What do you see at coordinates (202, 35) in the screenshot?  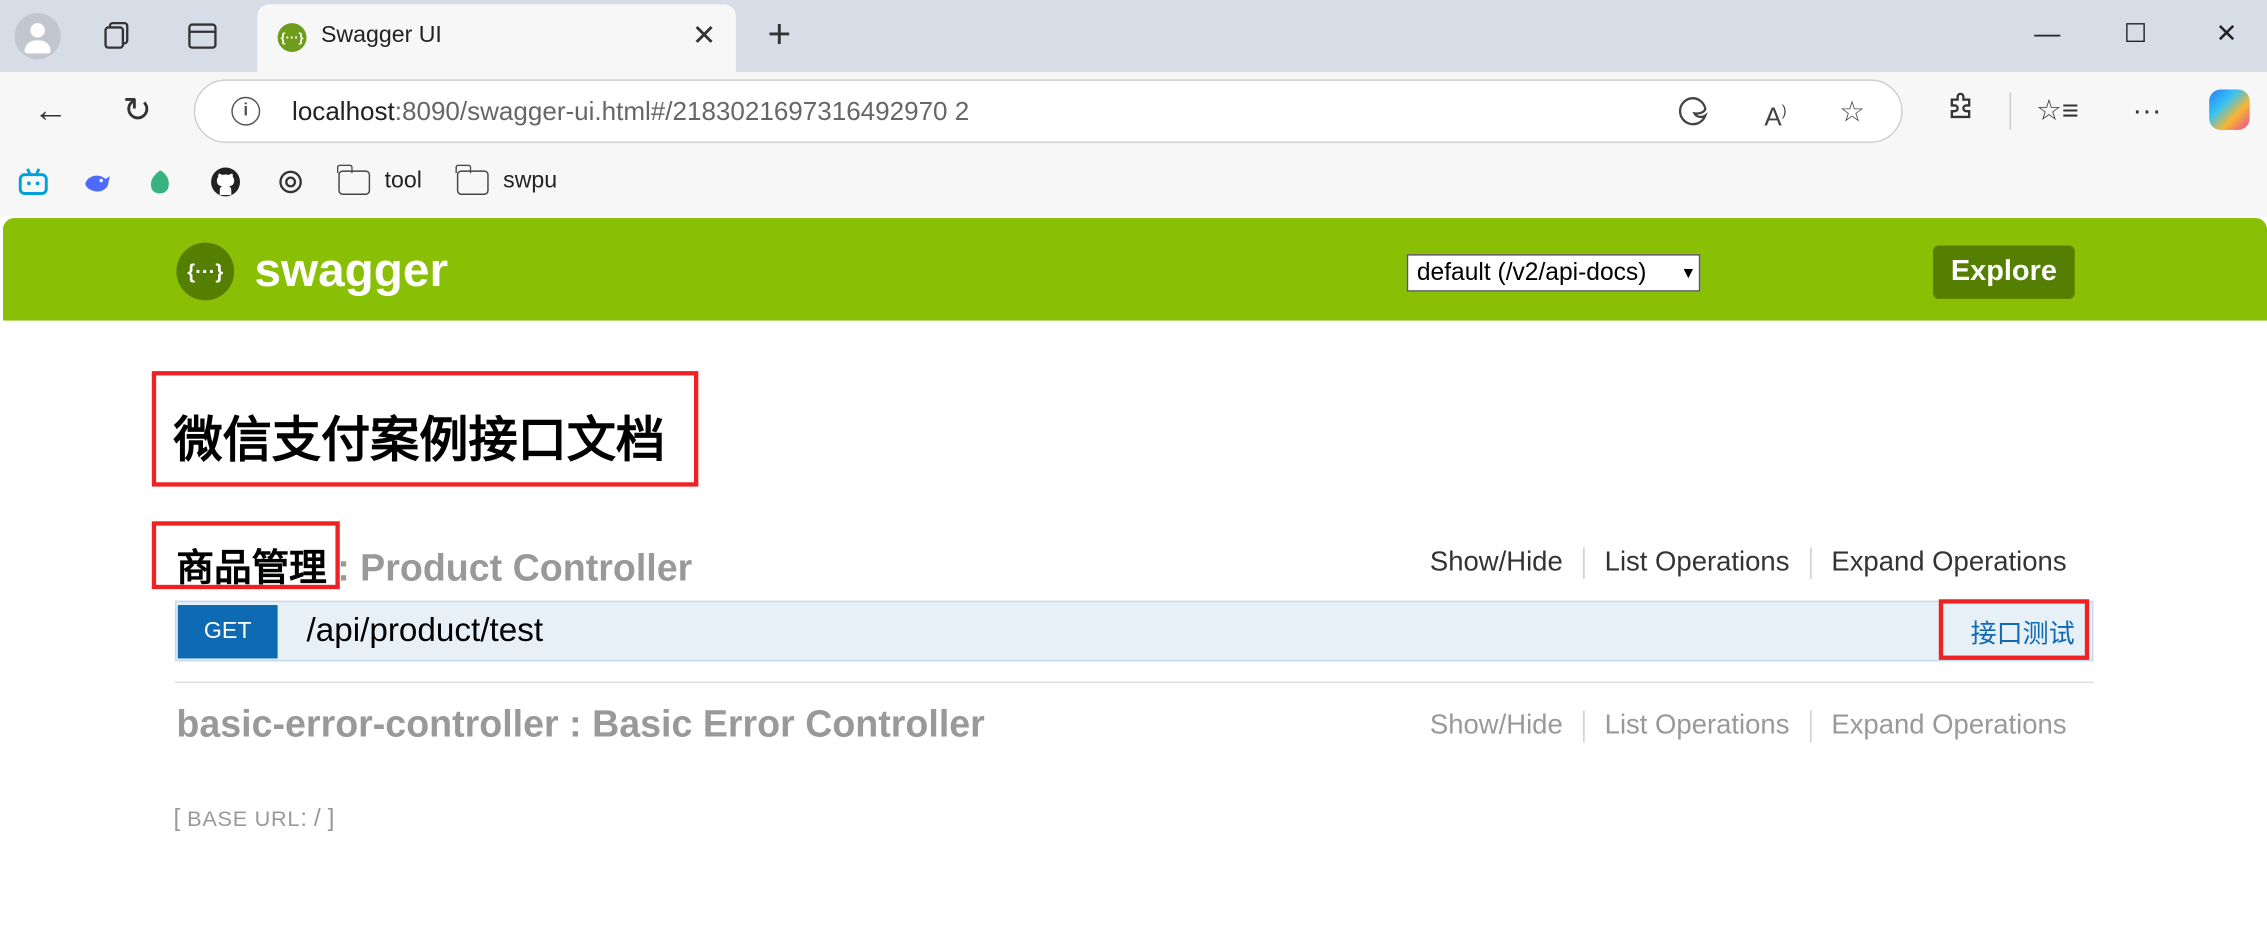 I see `vertical-tabs-icon` at bounding box center [202, 35].